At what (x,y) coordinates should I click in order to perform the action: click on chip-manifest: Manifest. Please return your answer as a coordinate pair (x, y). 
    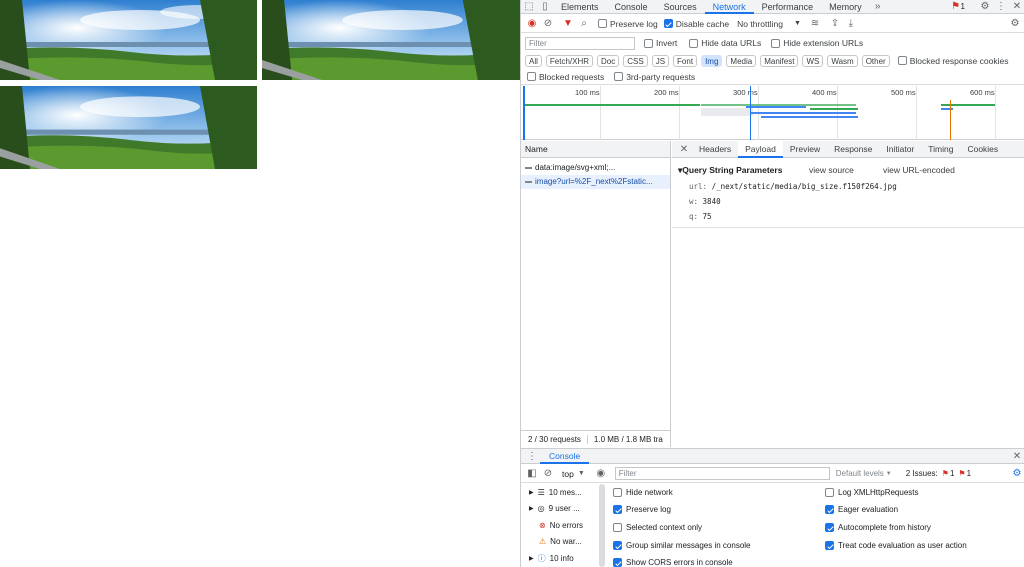
    Looking at the image, I should click on (779, 60).